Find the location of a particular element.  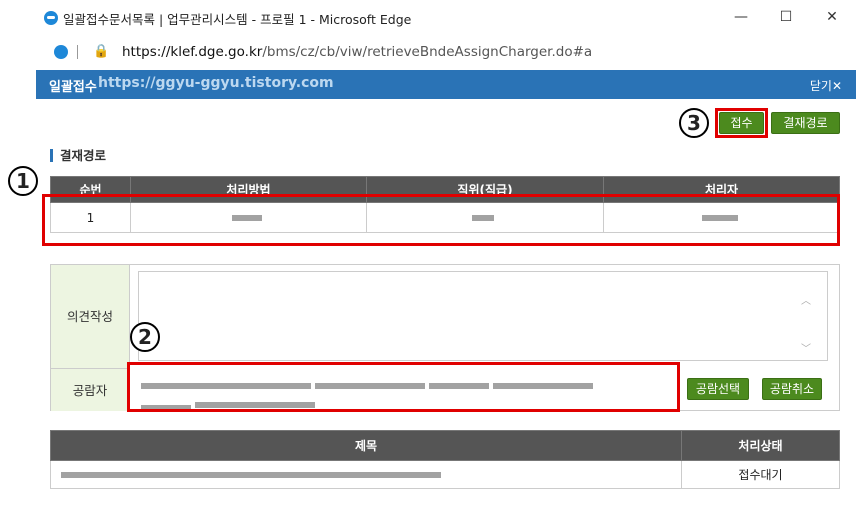

approval-path-button: 결재경로 is located at coordinates (805, 123).